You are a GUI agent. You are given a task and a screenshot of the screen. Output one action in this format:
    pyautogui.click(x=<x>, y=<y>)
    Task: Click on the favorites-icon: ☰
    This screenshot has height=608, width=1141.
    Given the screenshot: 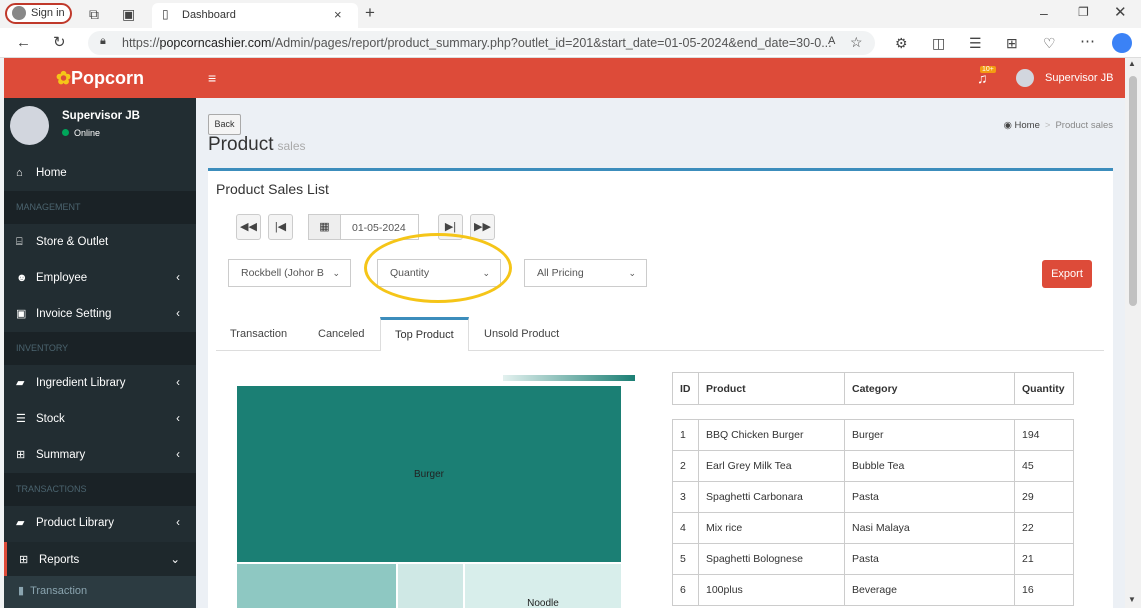 What is the action you would take?
    pyautogui.click(x=975, y=43)
    